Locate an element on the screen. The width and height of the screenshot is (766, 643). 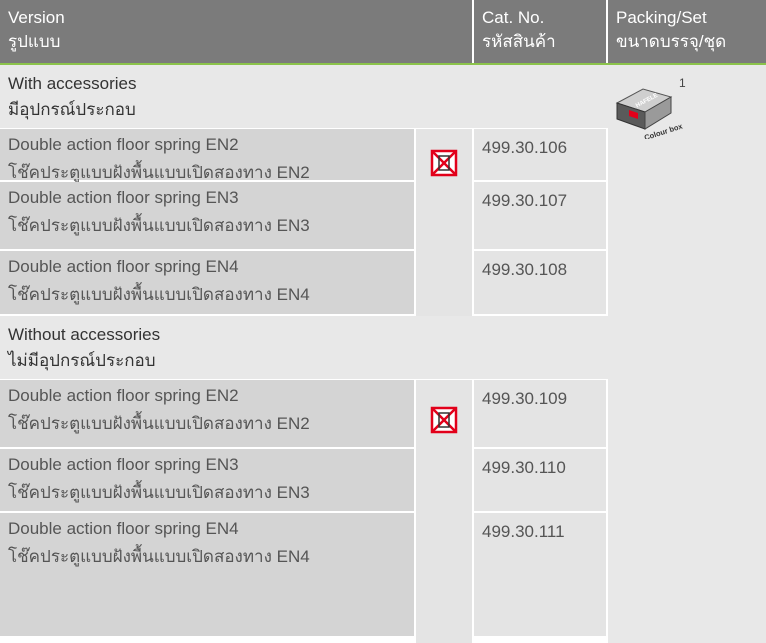
group-header-with-accessories: With accessories มีอุปกรณ์ประกอบ is located at coordinates (304, 97).